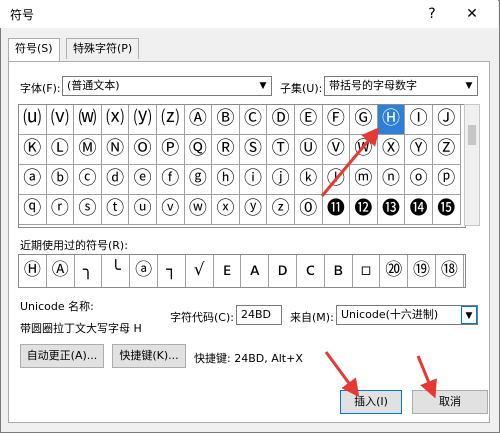 The image size is (500, 433). Describe the element at coordinates (391, 120) in the screenshot. I see `symbol-cell: Ⓗ` at that location.